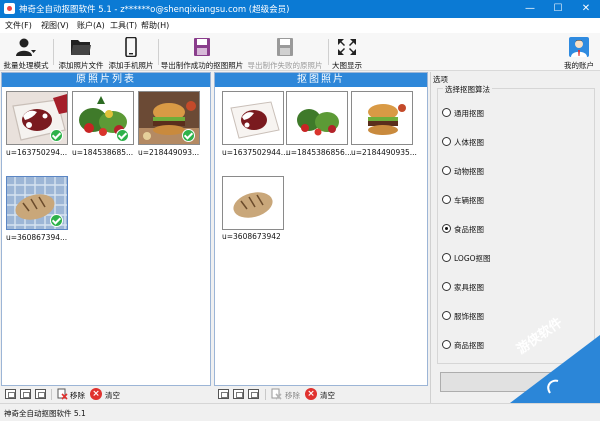  Describe the element at coordinates (469, 345) in the screenshot. I see `algorithm-label: 商品抠图` at that location.